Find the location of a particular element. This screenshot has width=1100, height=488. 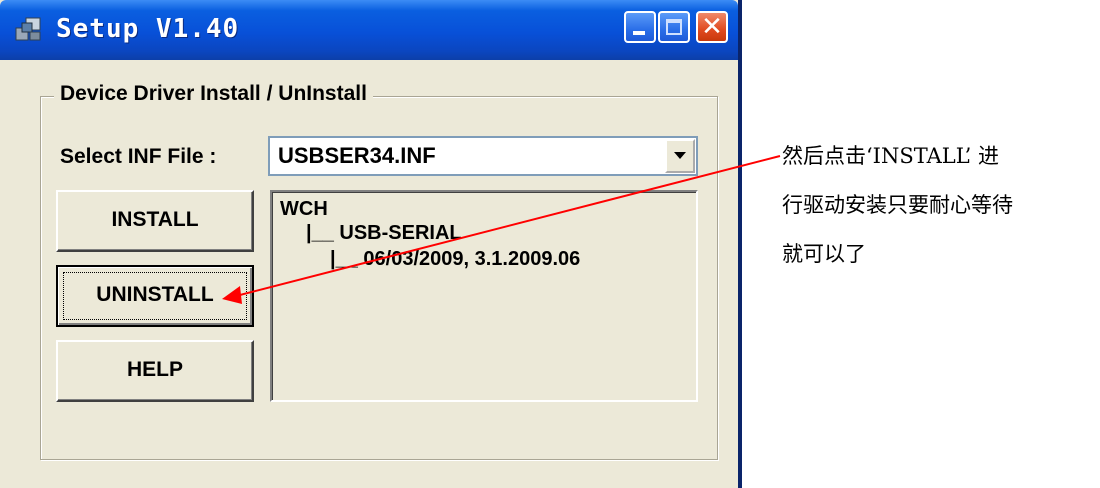

annotation-line-2: 行驱动安装只要耐心等待 is located at coordinates (897, 205).